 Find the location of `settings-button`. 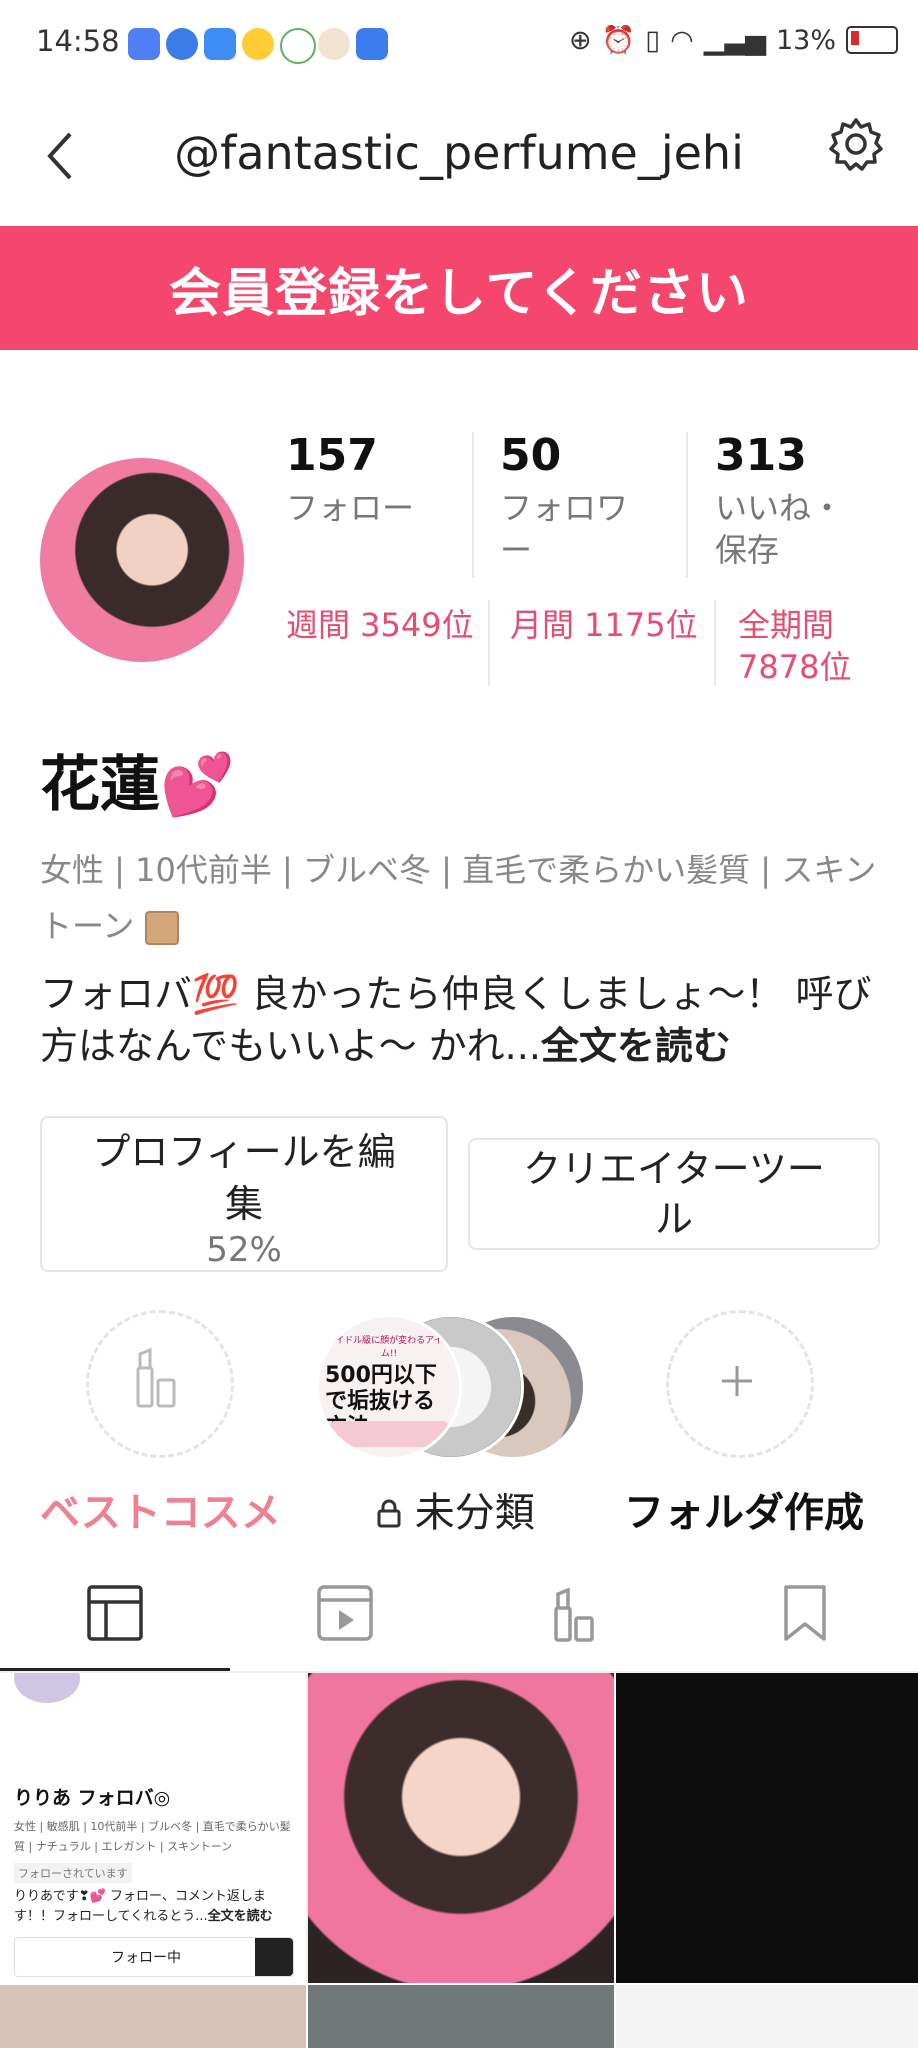

settings-button is located at coordinates (856, 144).